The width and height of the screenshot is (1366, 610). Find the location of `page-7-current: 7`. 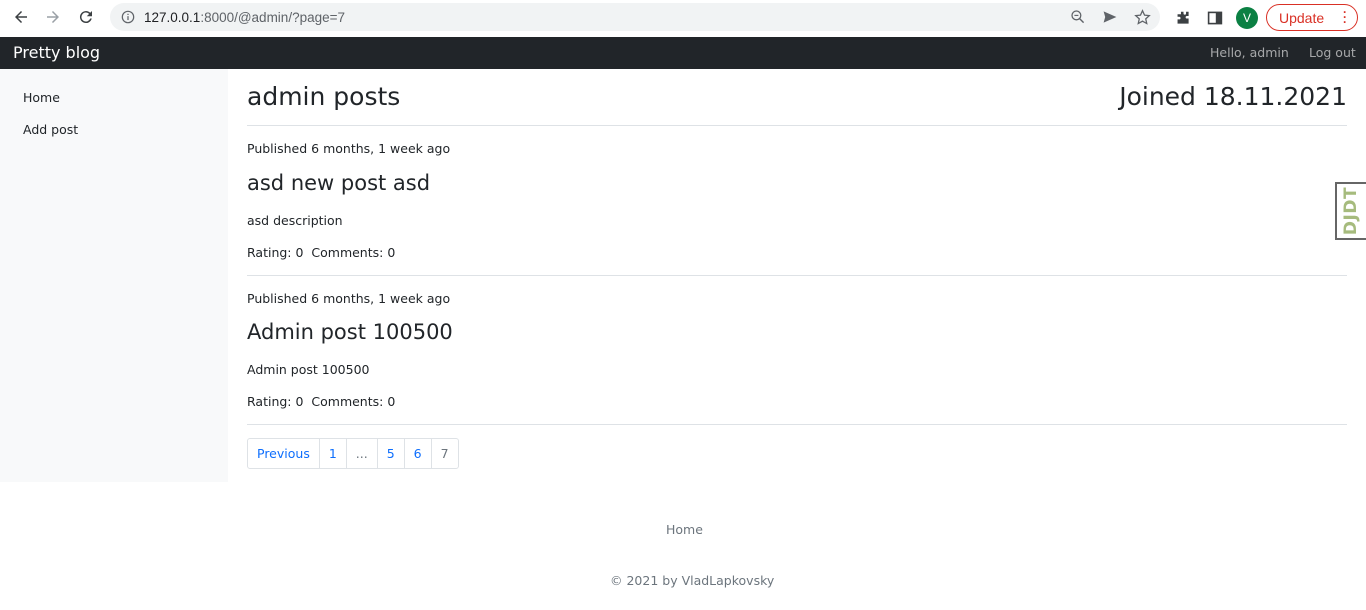

page-7-current: 7 is located at coordinates (444, 453).